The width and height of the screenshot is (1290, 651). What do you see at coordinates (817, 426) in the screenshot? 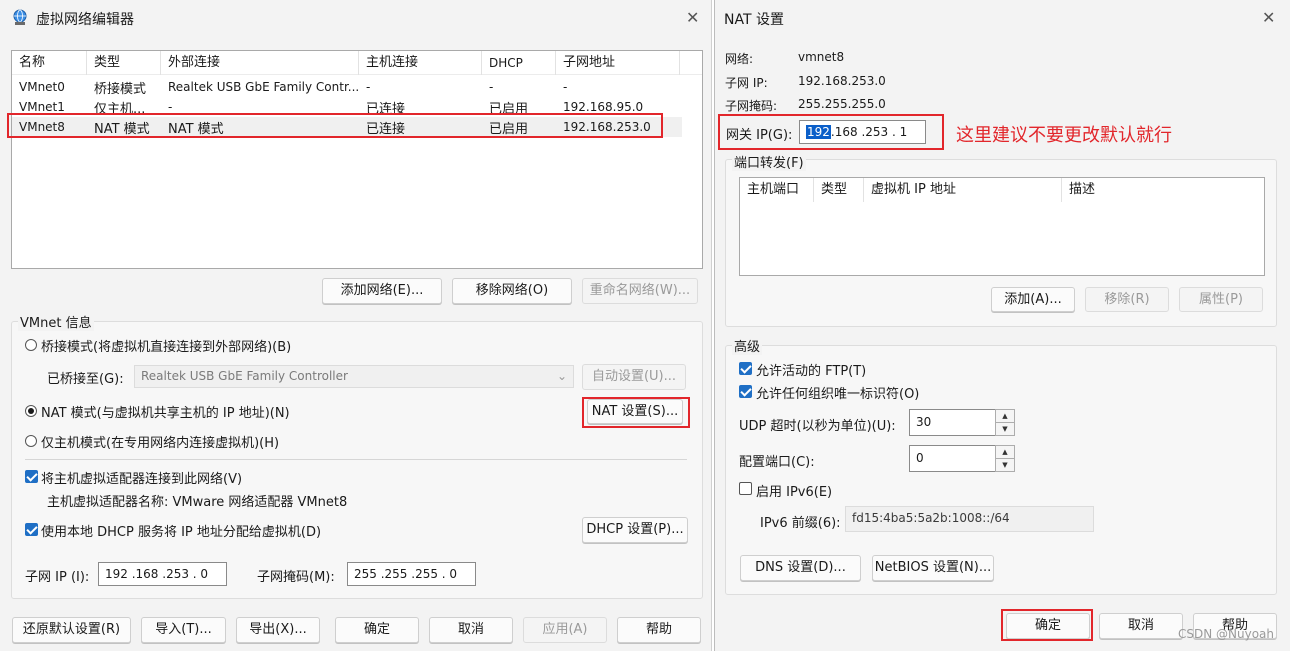
I see `udp-timeout-label: UDP 超时(以秒为单位)(U):` at bounding box center [817, 426].